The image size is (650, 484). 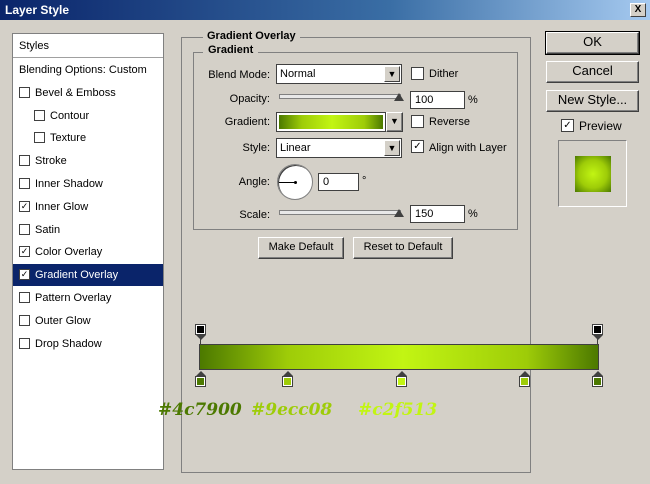 What do you see at coordinates (437, 100) in the screenshot?
I see `opacity-input: 100` at bounding box center [437, 100].